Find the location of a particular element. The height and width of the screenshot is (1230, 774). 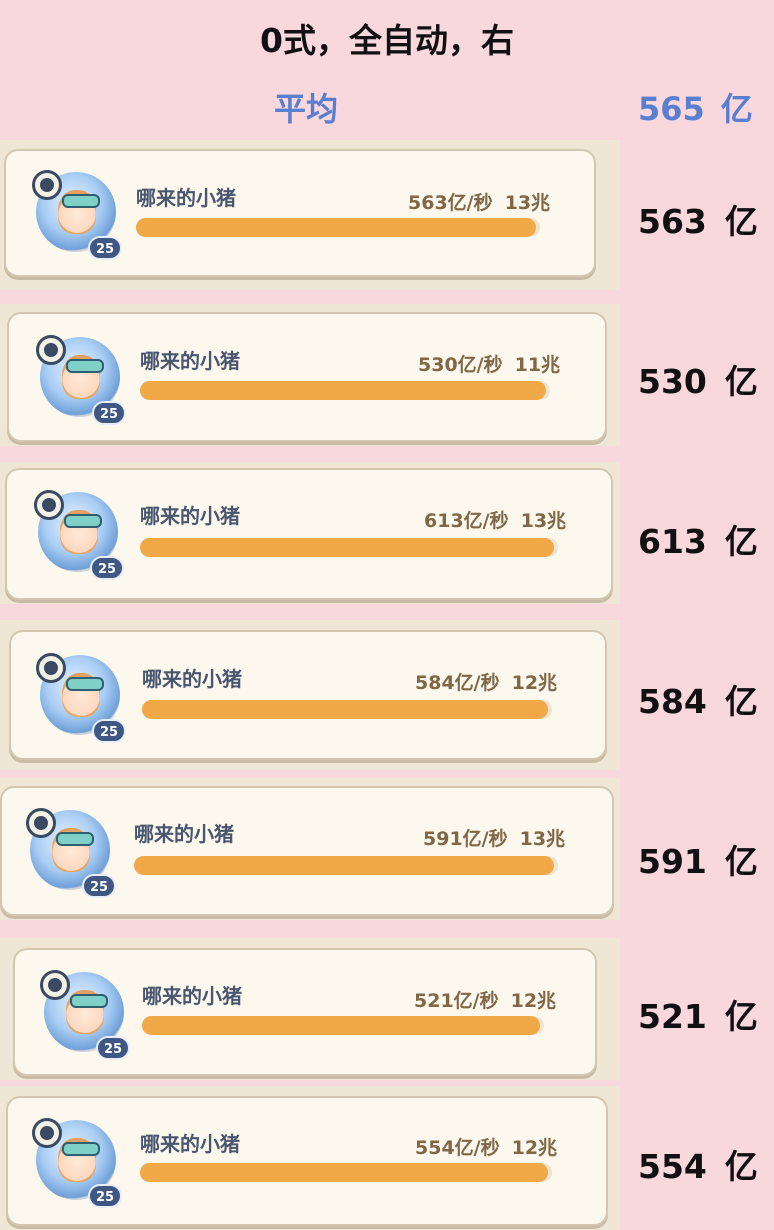

damage-total: 11兆 is located at coordinates (537, 365).